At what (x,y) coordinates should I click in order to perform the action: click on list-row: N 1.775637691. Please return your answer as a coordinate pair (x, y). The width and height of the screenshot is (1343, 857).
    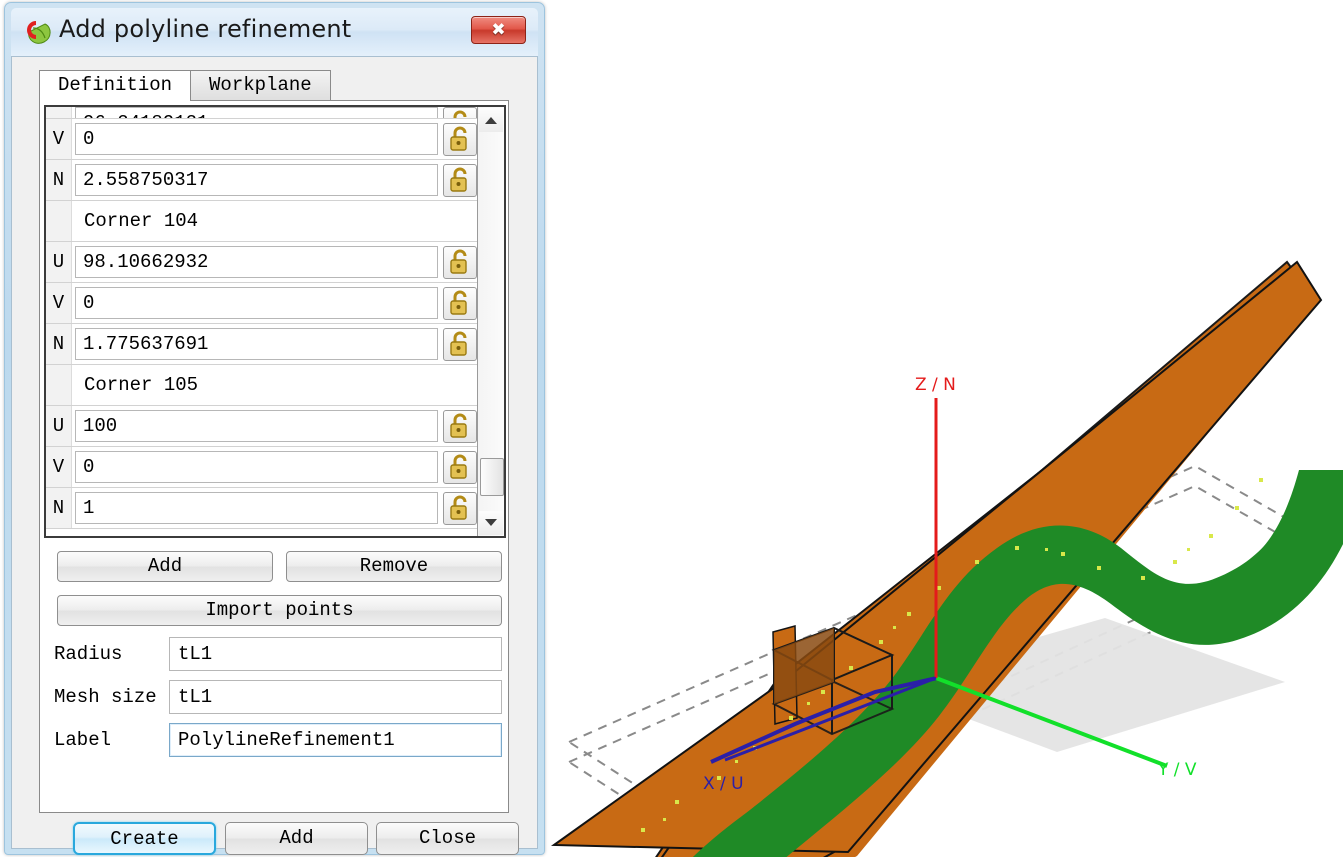
    Looking at the image, I should click on (263, 344).